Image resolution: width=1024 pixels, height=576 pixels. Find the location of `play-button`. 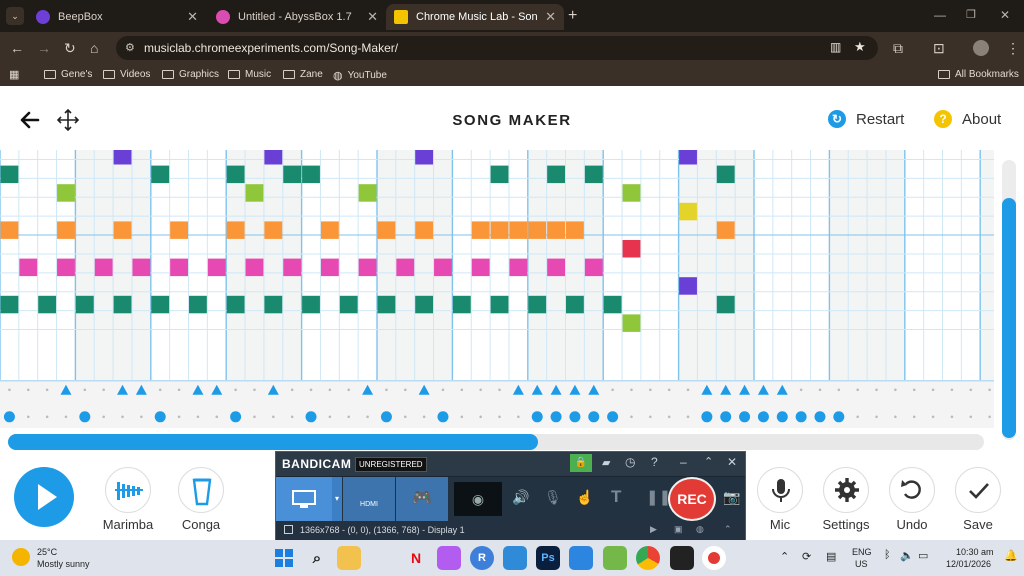

play-button is located at coordinates (44, 497).